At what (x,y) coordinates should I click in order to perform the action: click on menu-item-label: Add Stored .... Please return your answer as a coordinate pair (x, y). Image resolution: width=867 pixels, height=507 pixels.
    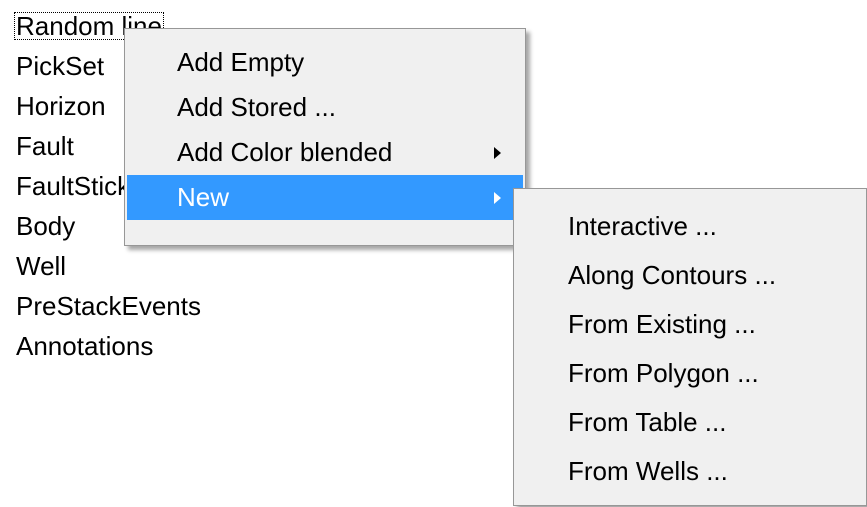
    Looking at the image, I should click on (256, 107).